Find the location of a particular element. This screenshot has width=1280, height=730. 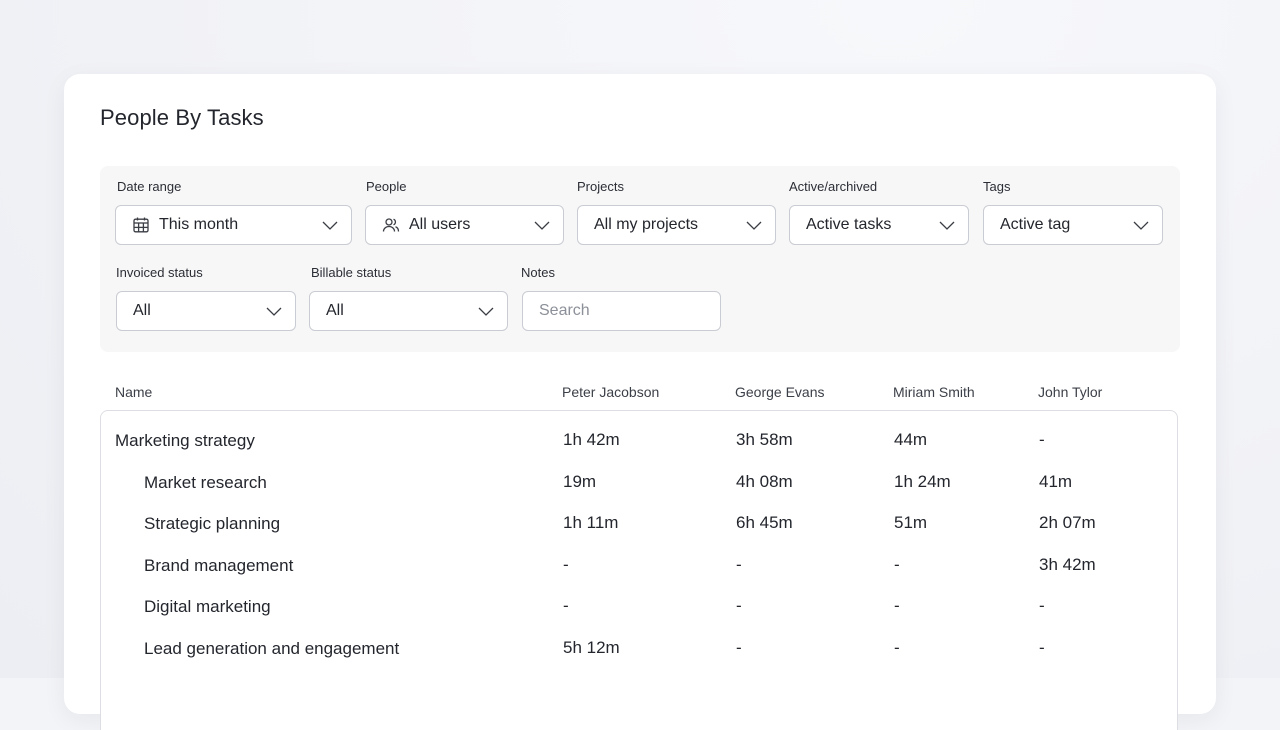

column-header-peter-jacobson: Peter Jacobson is located at coordinates (610, 392).